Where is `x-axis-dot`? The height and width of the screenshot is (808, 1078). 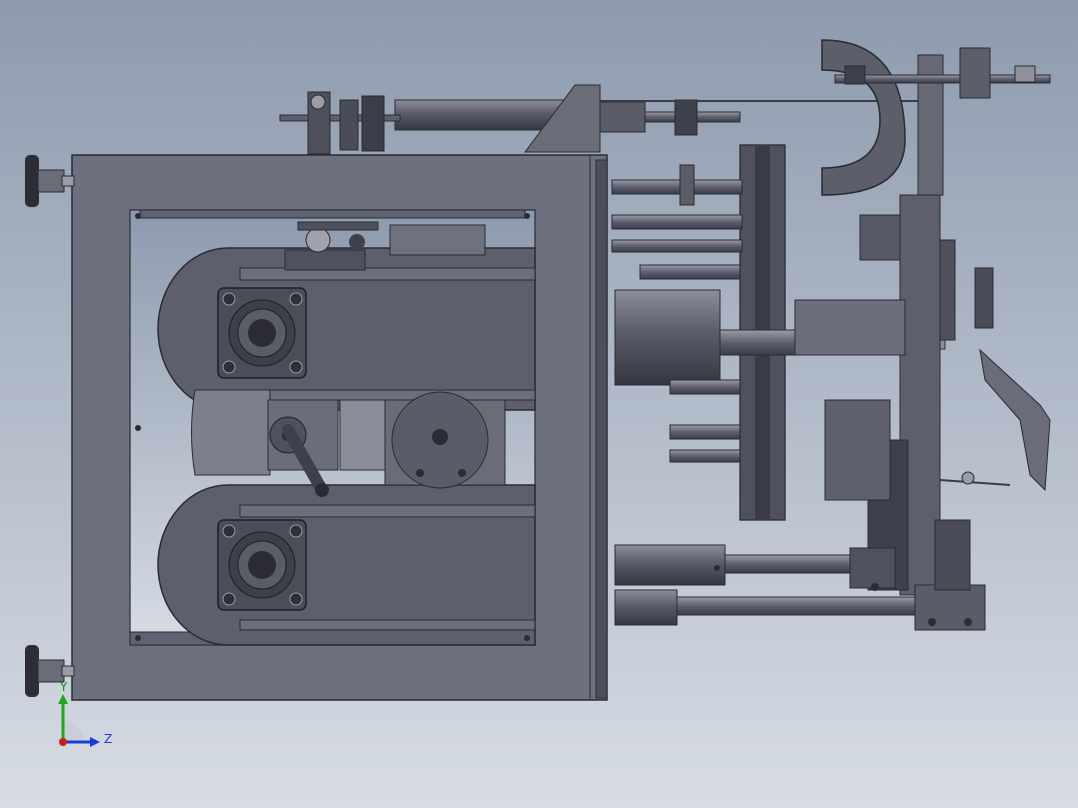 x-axis-dot is located at coordinates (63, 742).